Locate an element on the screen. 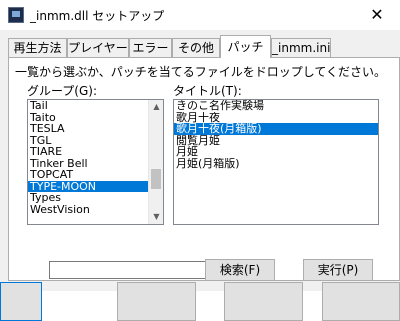  app-icon is located at coordinates (16, 15).